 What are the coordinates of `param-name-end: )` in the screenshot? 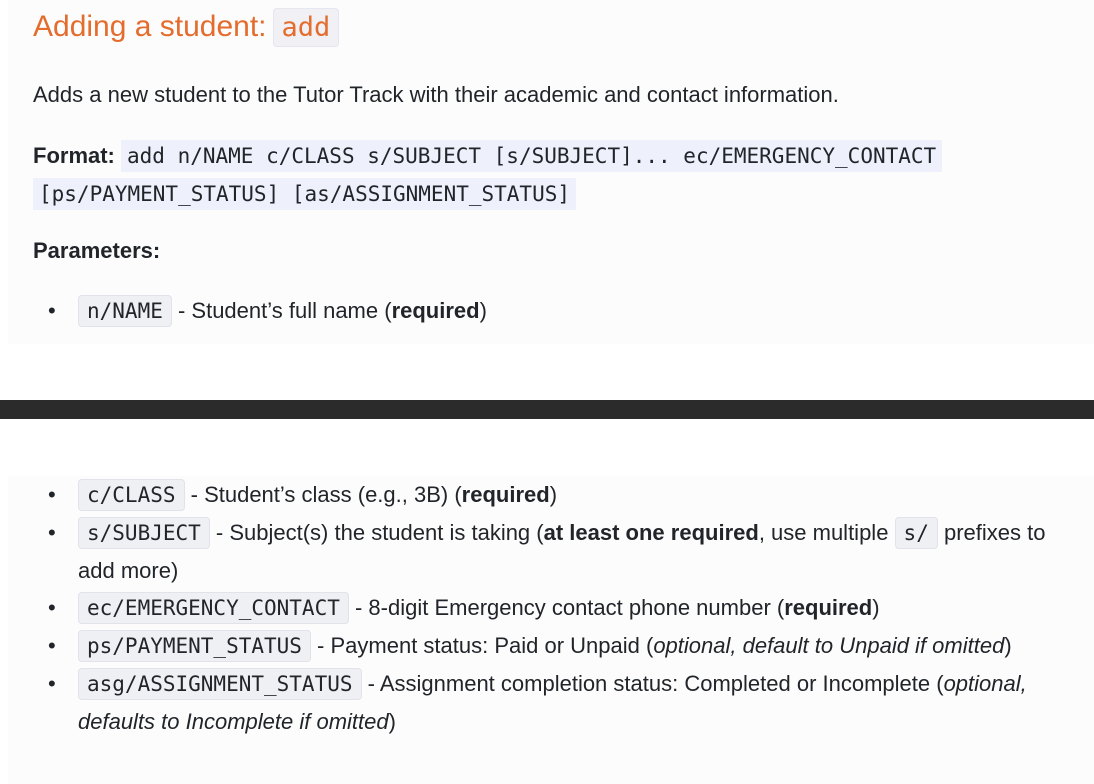 It's located at (483, 310).